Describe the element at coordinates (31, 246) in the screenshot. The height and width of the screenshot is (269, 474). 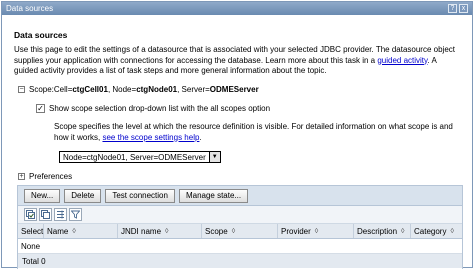
I see `empty-text: None` at that location.